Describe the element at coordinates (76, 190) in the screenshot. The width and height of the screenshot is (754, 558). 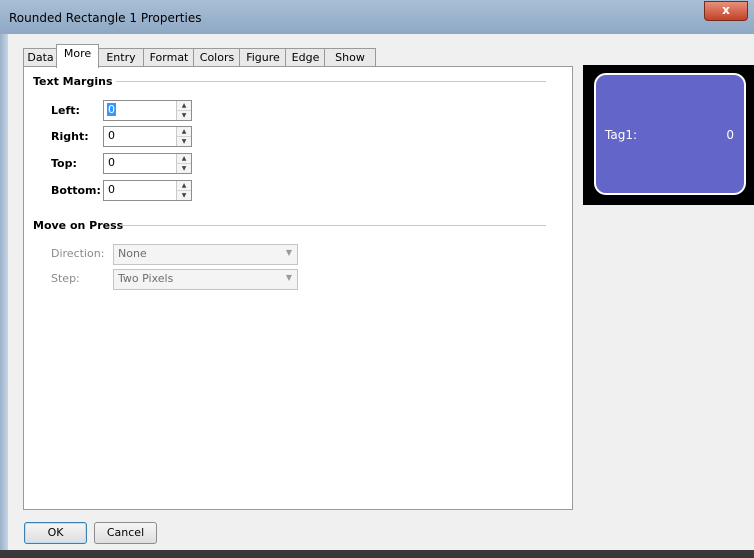
I see `bottom-margin-label: Bottom:` at that location.